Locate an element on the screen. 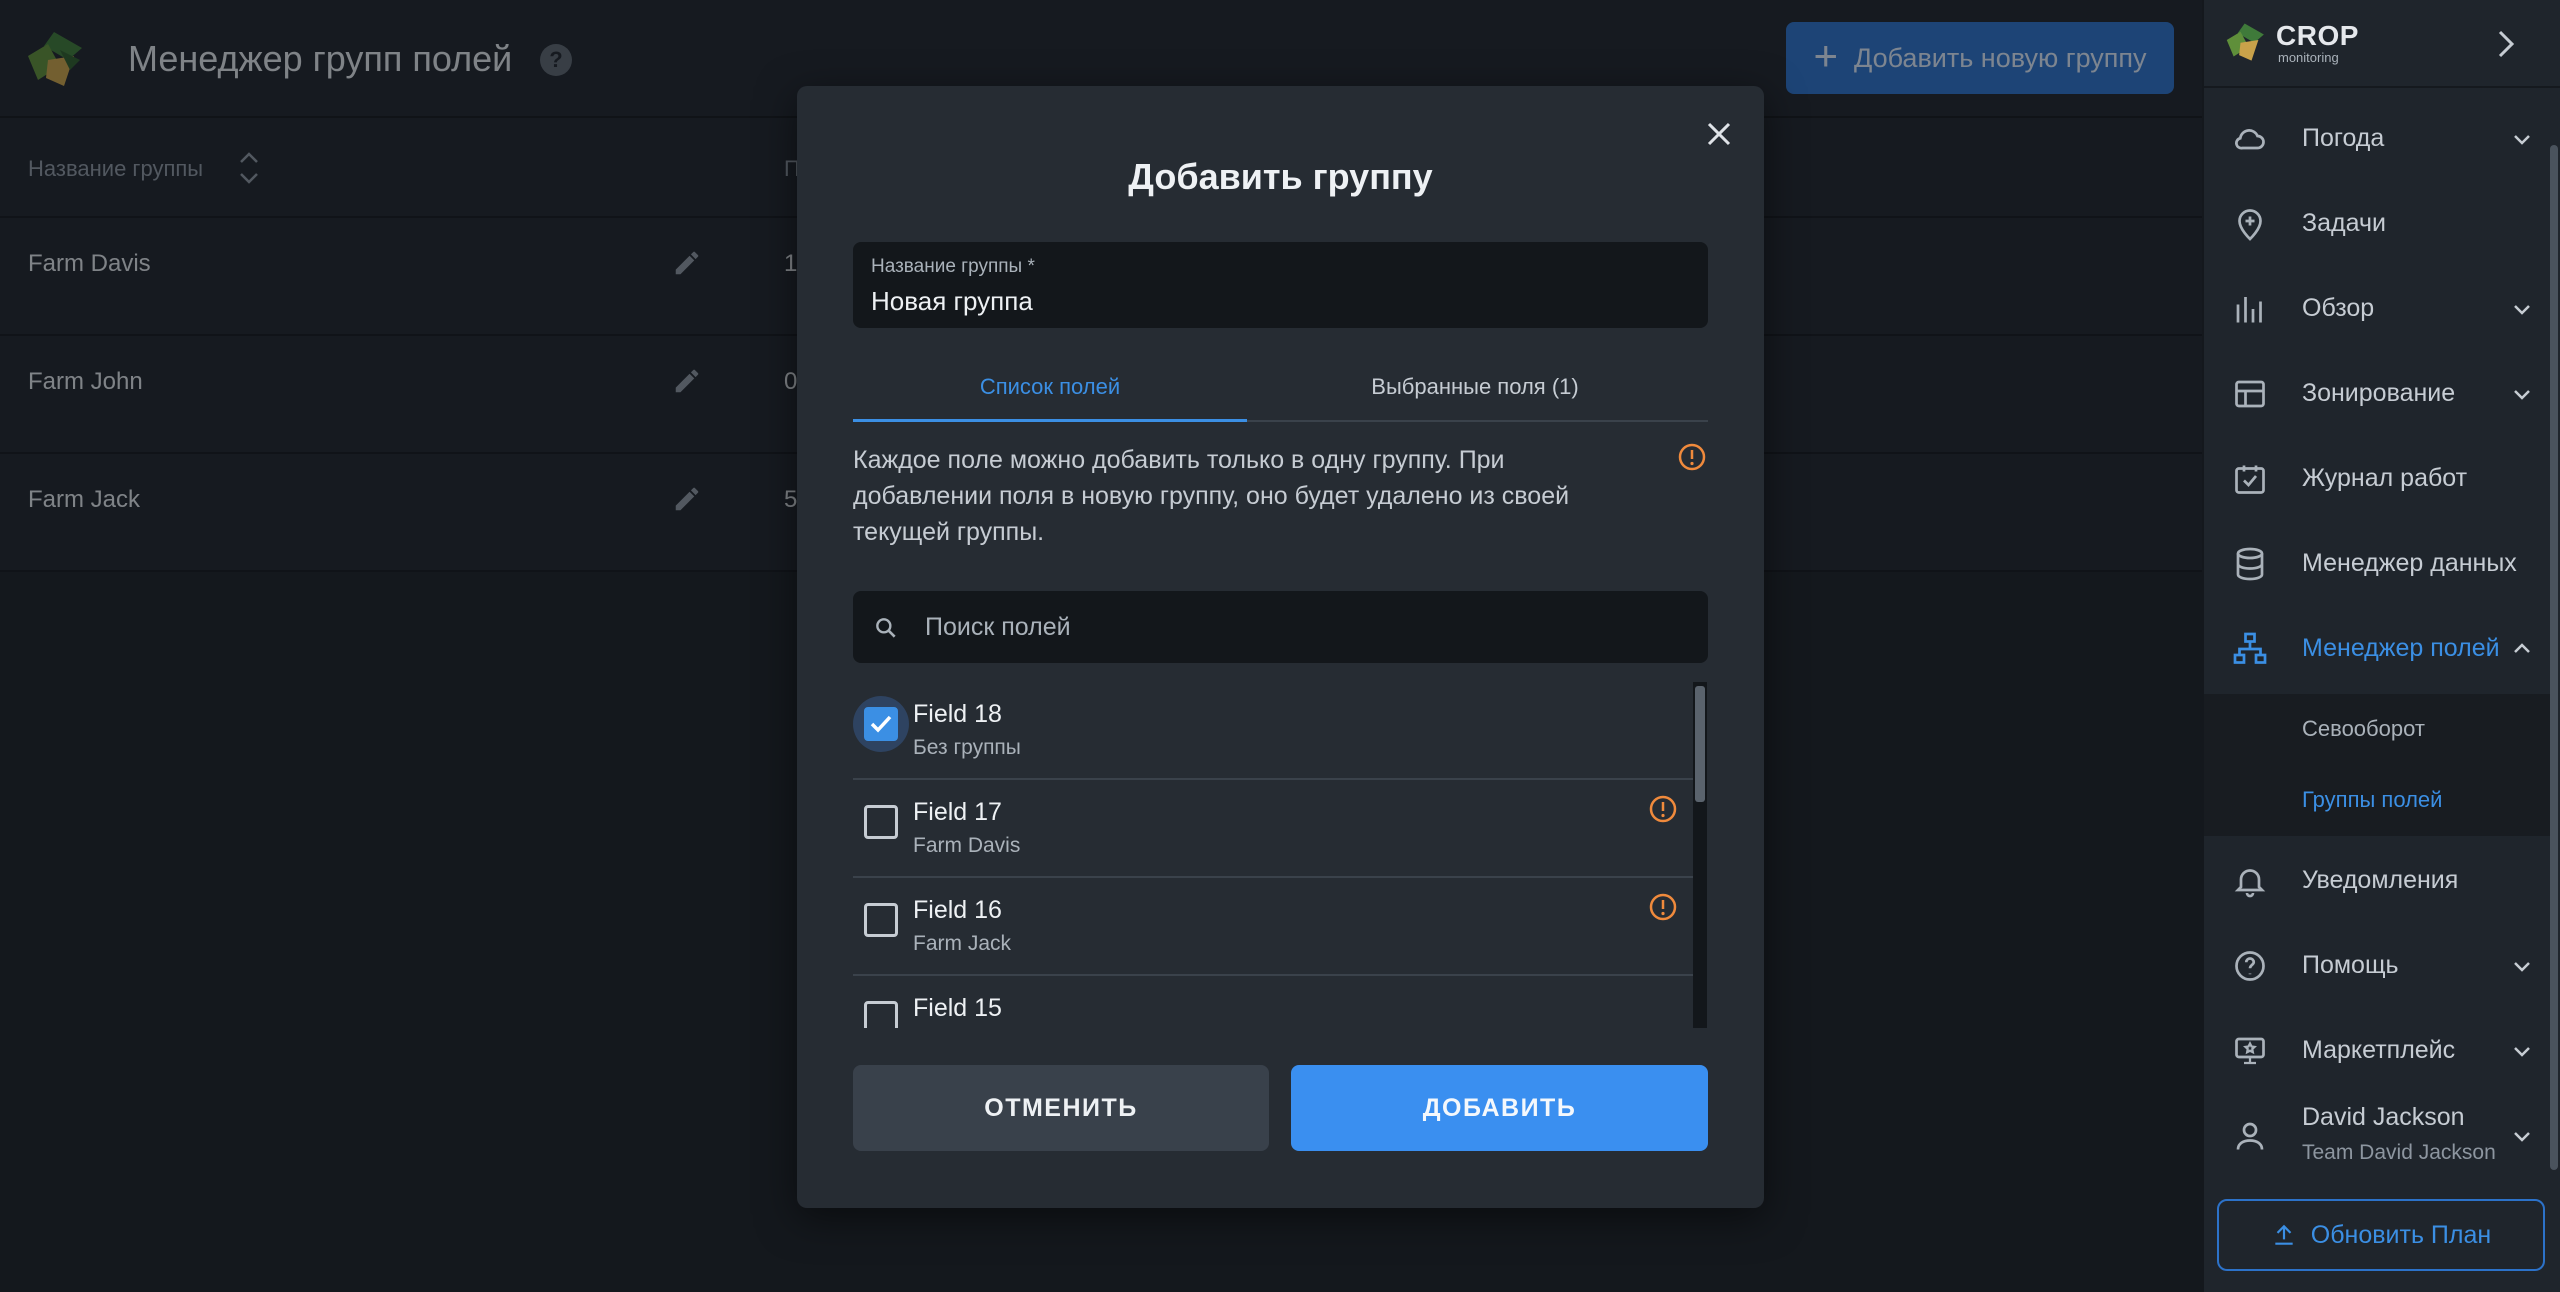 The width and height of the screenshot is (2560, 1292). field-group: Farm Jack is located at coordinates (962, 943).